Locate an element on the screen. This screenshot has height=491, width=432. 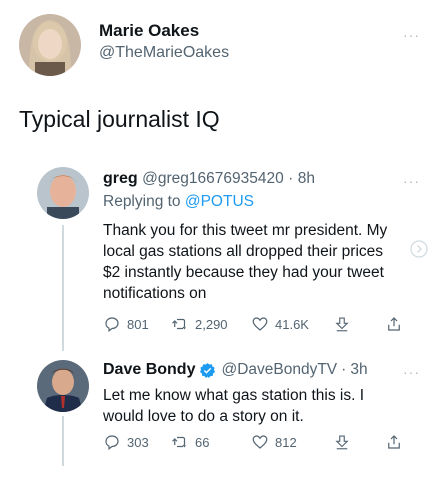
chevron-right-icon is located at coordinates (419, 249).